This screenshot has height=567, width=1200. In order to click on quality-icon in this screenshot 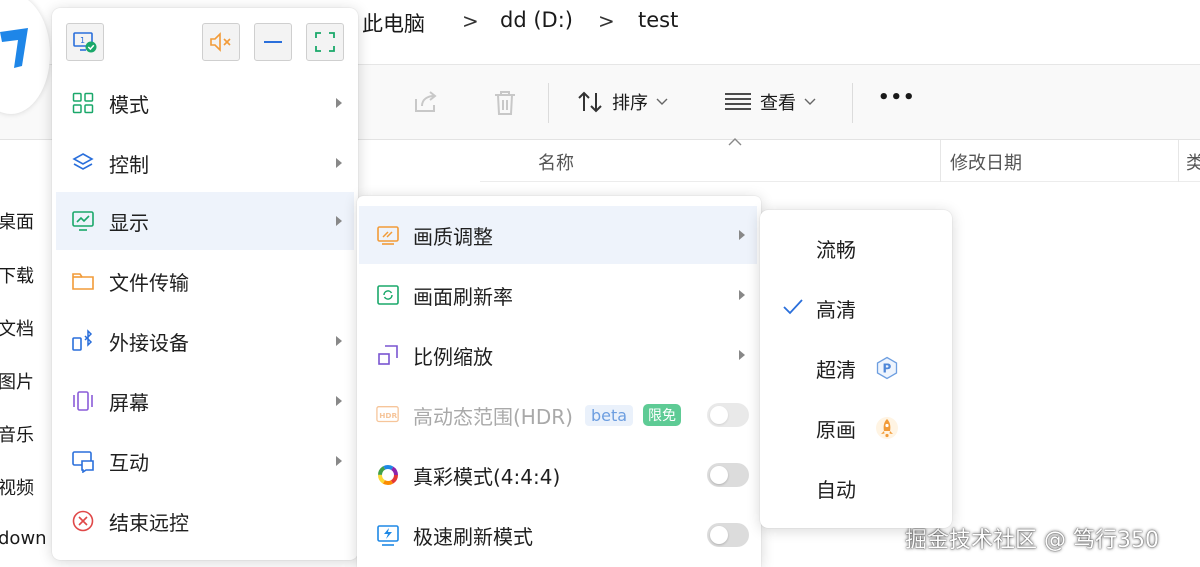, I will do `click(388, 235)`.